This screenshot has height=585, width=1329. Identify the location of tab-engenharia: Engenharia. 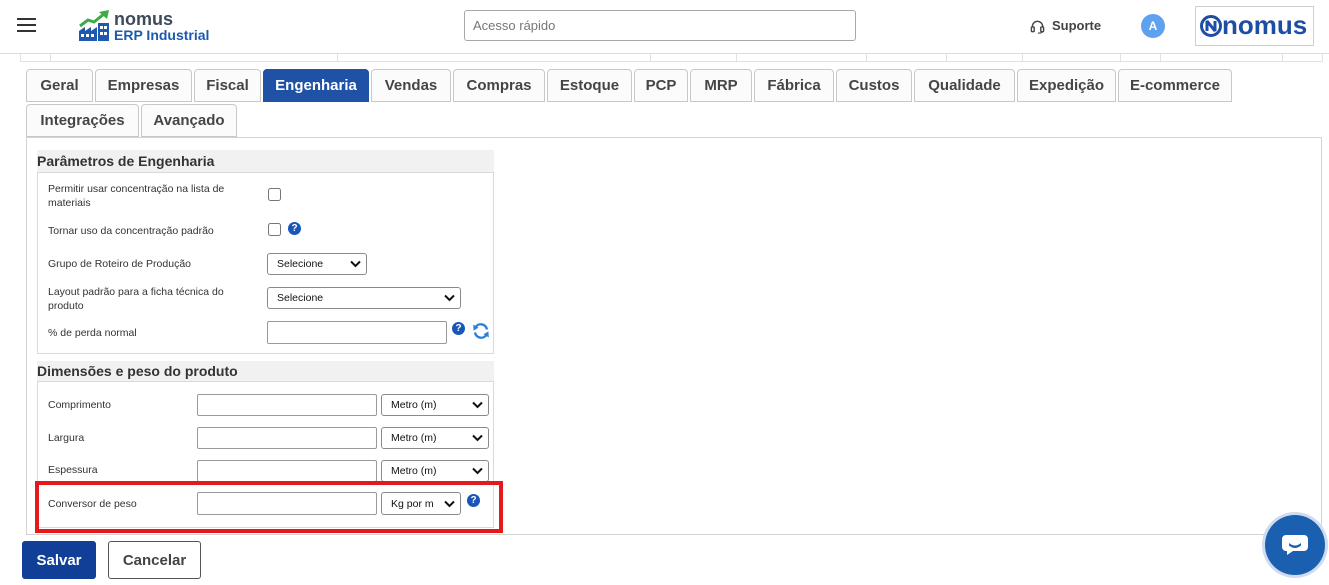
(316, 85).